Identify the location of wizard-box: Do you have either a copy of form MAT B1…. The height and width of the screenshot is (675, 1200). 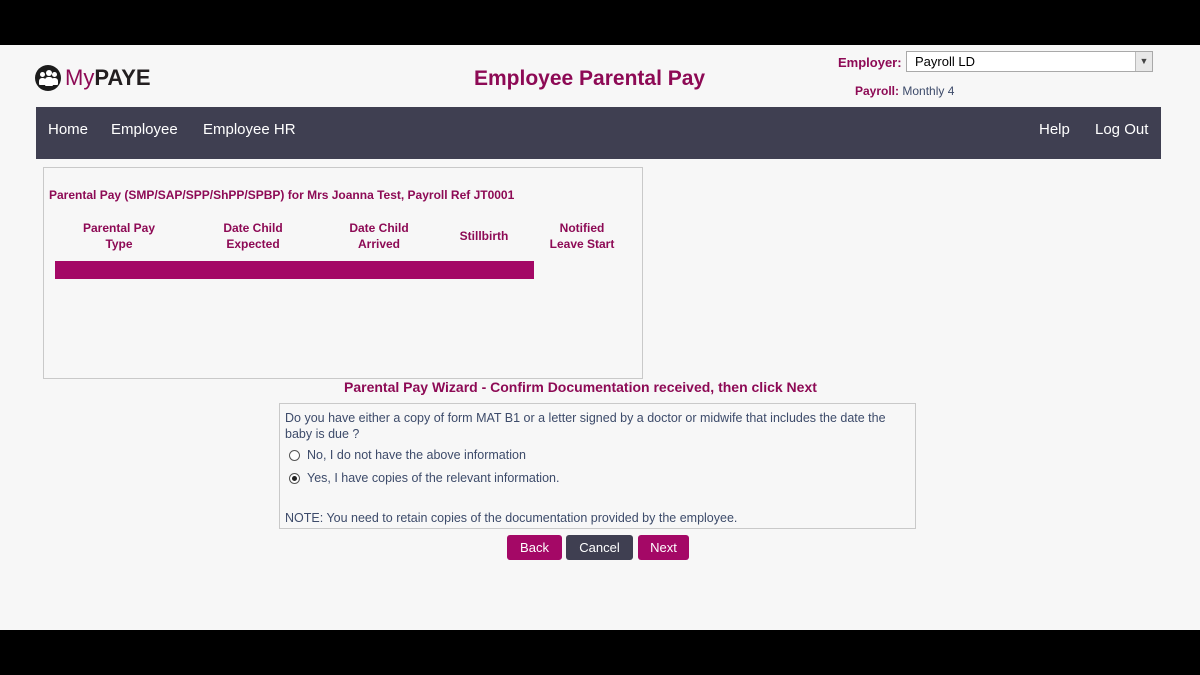
(597, 466).